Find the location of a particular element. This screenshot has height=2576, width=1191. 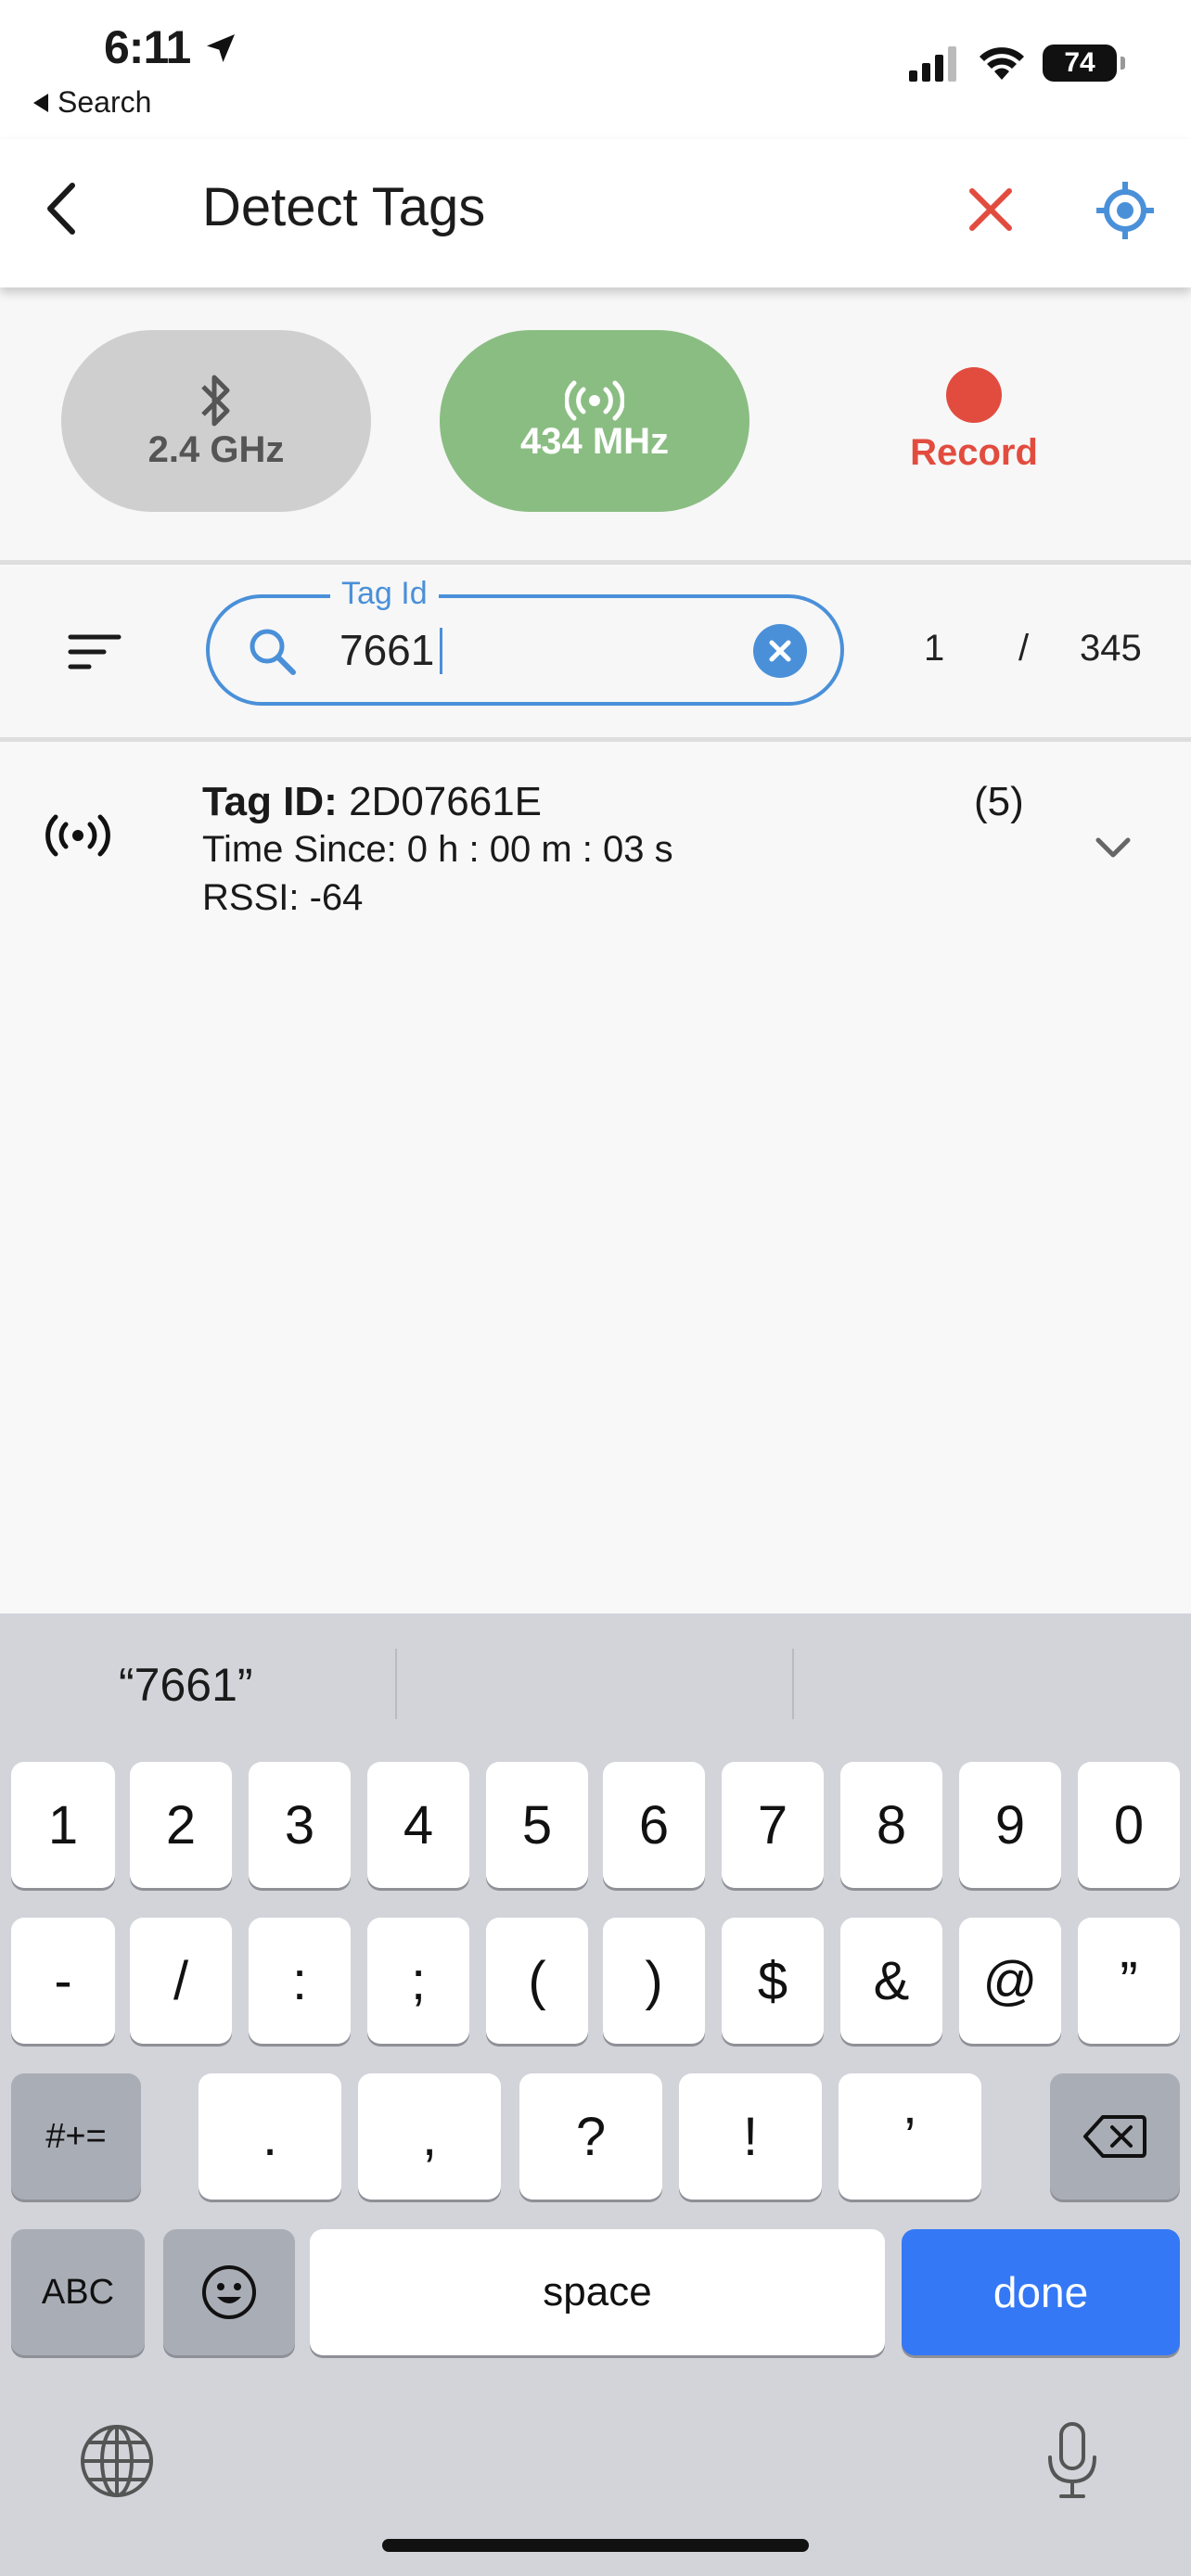

home-indicator is located at coordinates (595, 2545).